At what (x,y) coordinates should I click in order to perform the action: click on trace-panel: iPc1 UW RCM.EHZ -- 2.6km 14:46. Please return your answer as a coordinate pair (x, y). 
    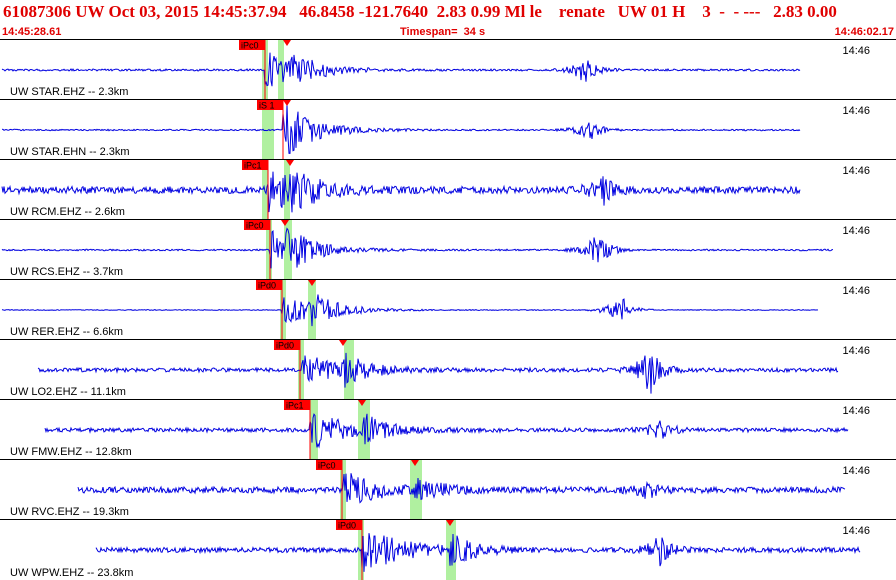
    Looking at the image, I should click on (448, 190).